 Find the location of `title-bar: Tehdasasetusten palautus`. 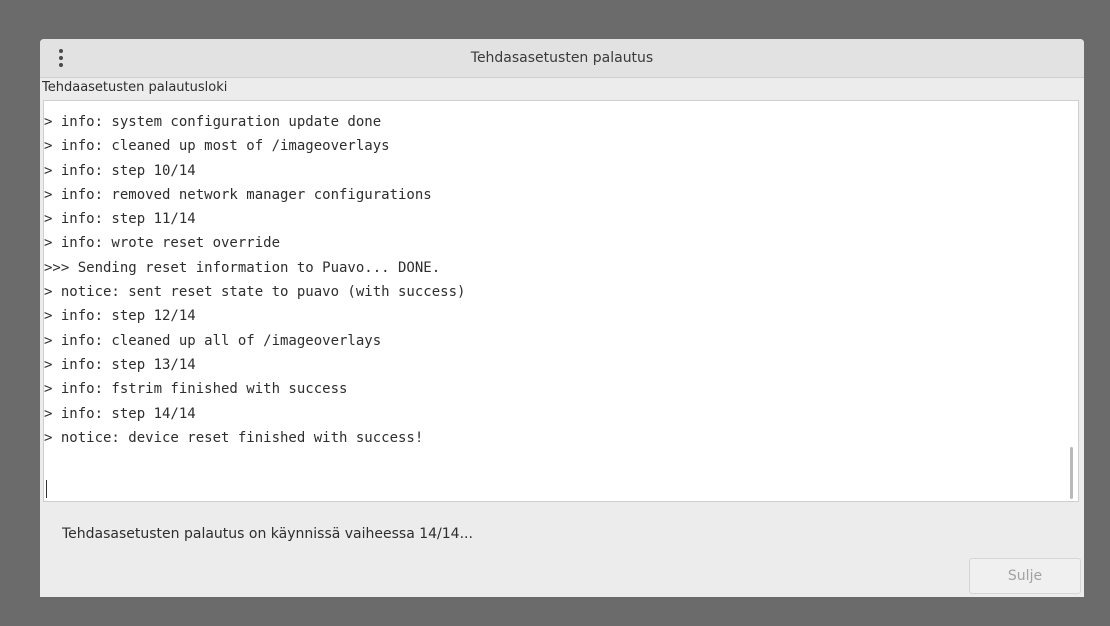

title-bar: Tehdasasetusten palautus is located at coordinates (562, 58).